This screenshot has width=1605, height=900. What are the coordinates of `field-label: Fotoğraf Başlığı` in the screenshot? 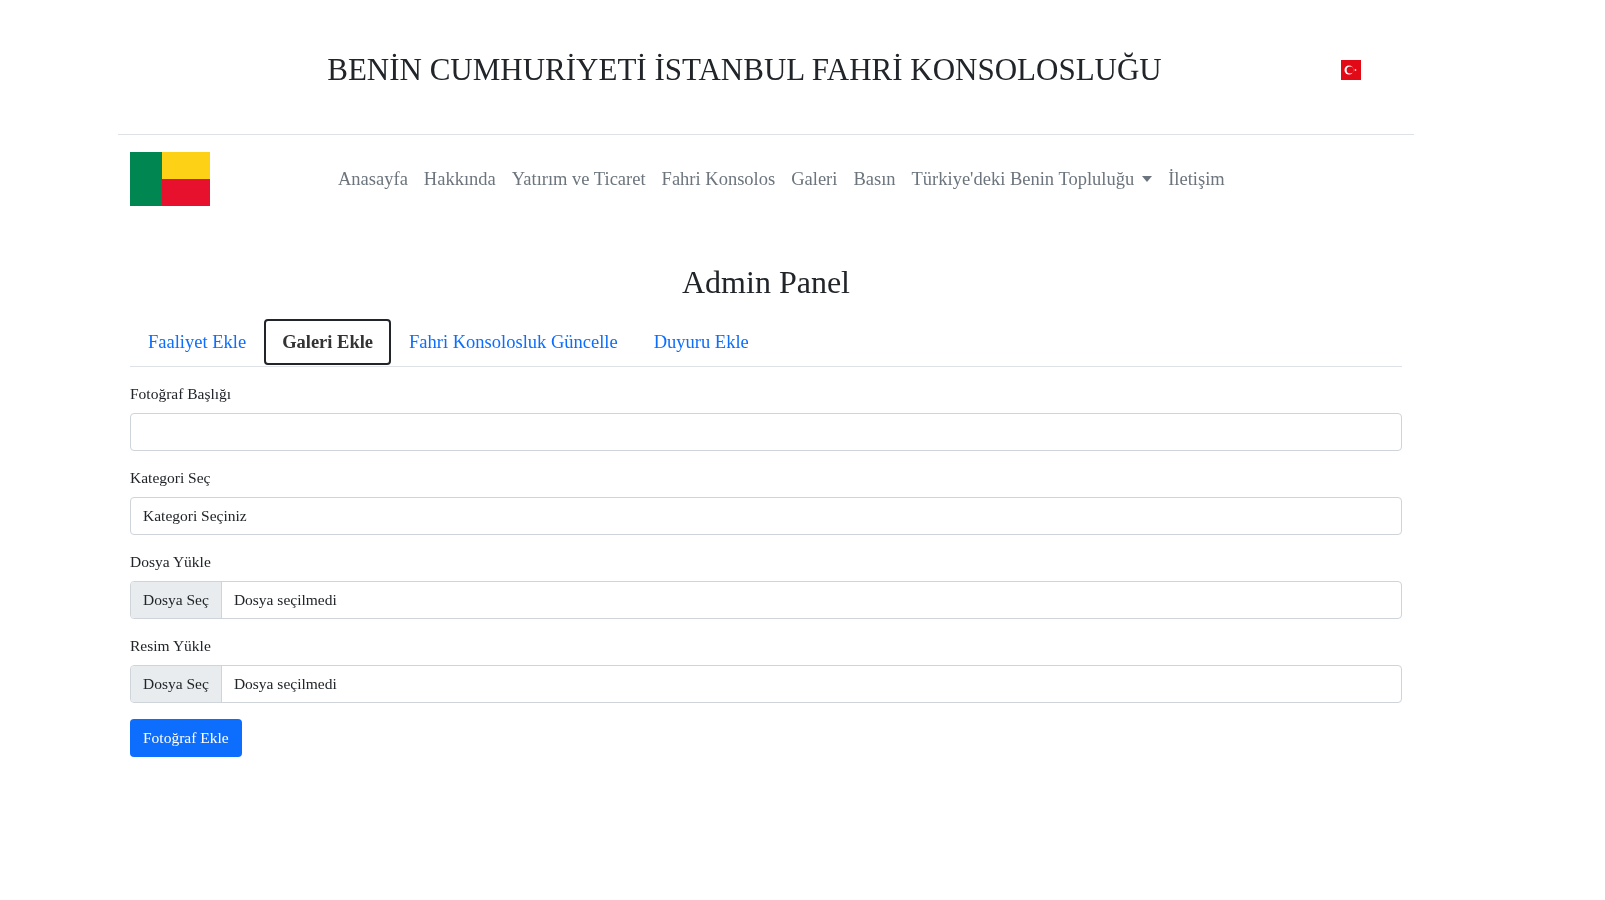 It's located at (181, 394).